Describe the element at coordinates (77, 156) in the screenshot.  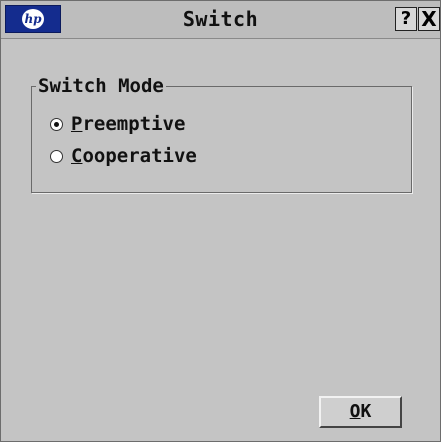
I see `cooperative-mnemonic: C` at that location.